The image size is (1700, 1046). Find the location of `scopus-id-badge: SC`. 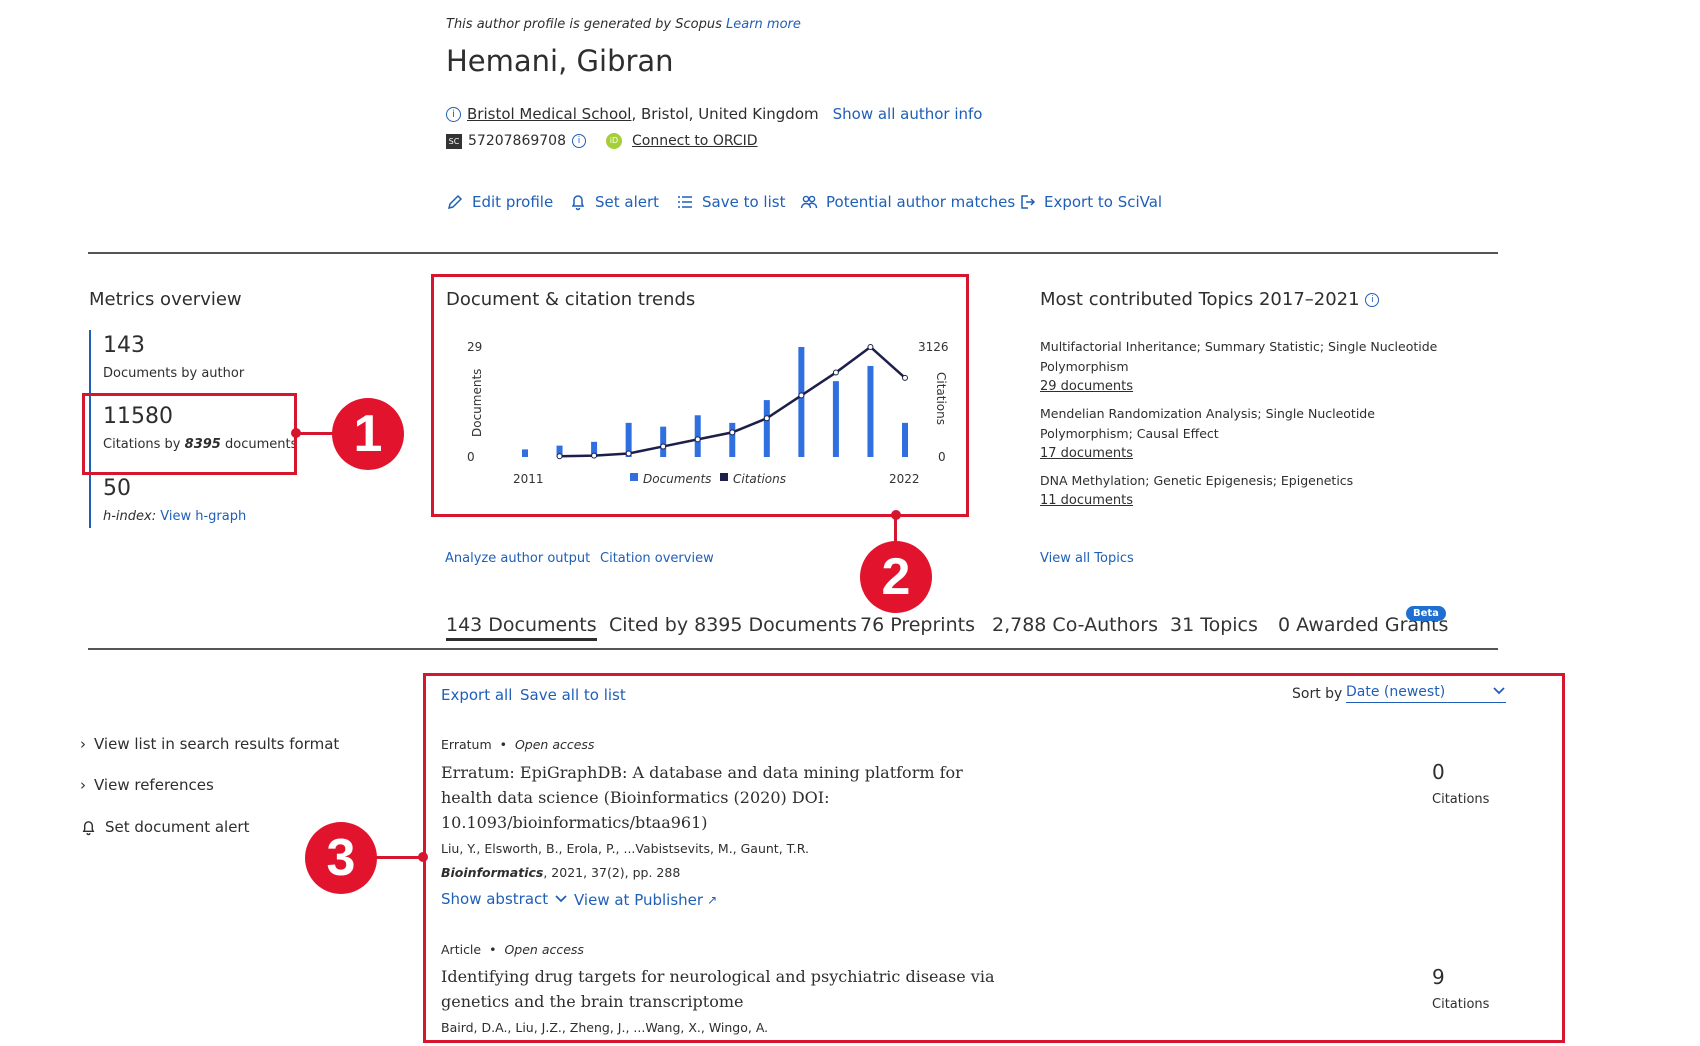

scopus-id-badge: SC is located at coordinates (454, 141).